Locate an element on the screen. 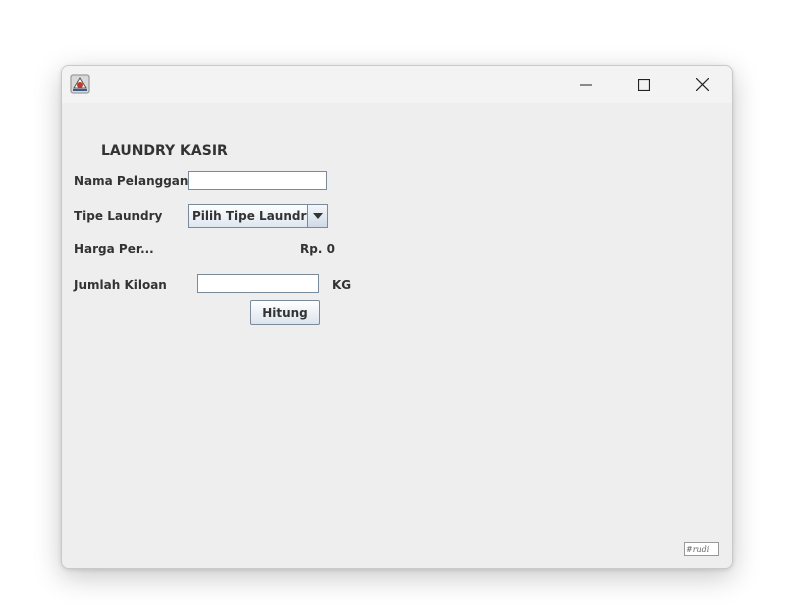  jumlah-kiloan-input is located at coordinates (258, 283).